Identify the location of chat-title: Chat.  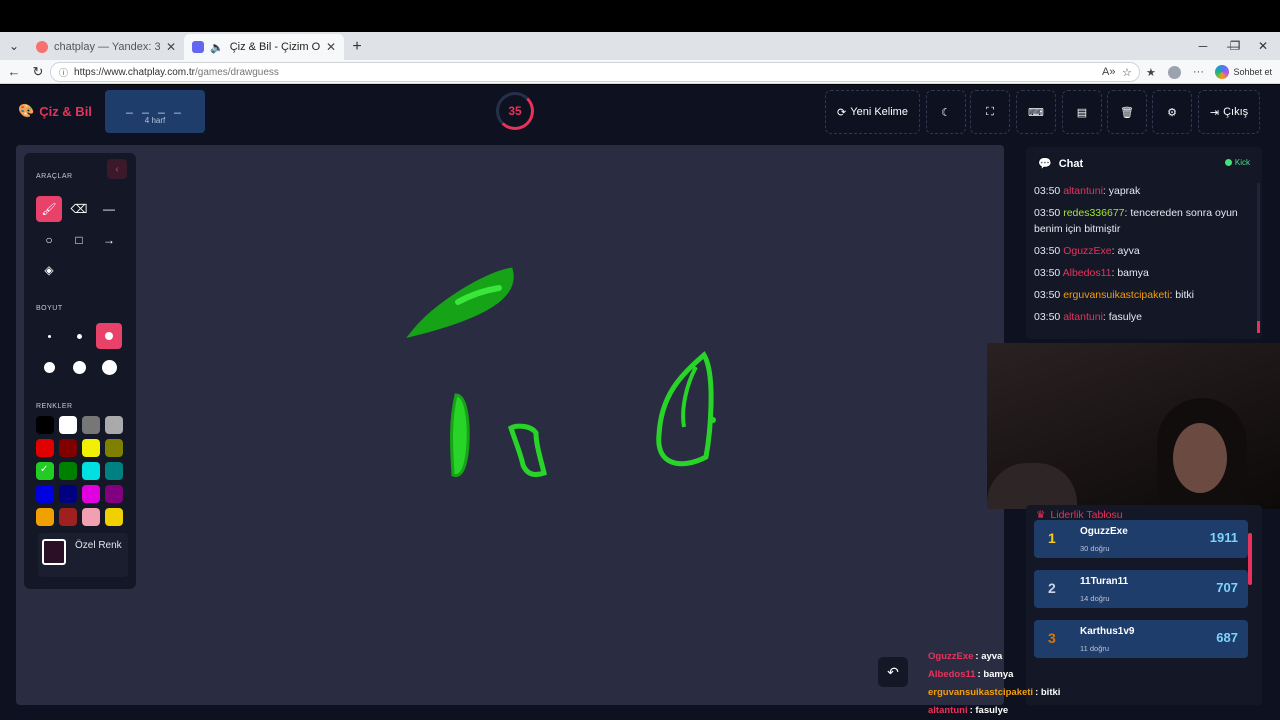
(1071, 163).